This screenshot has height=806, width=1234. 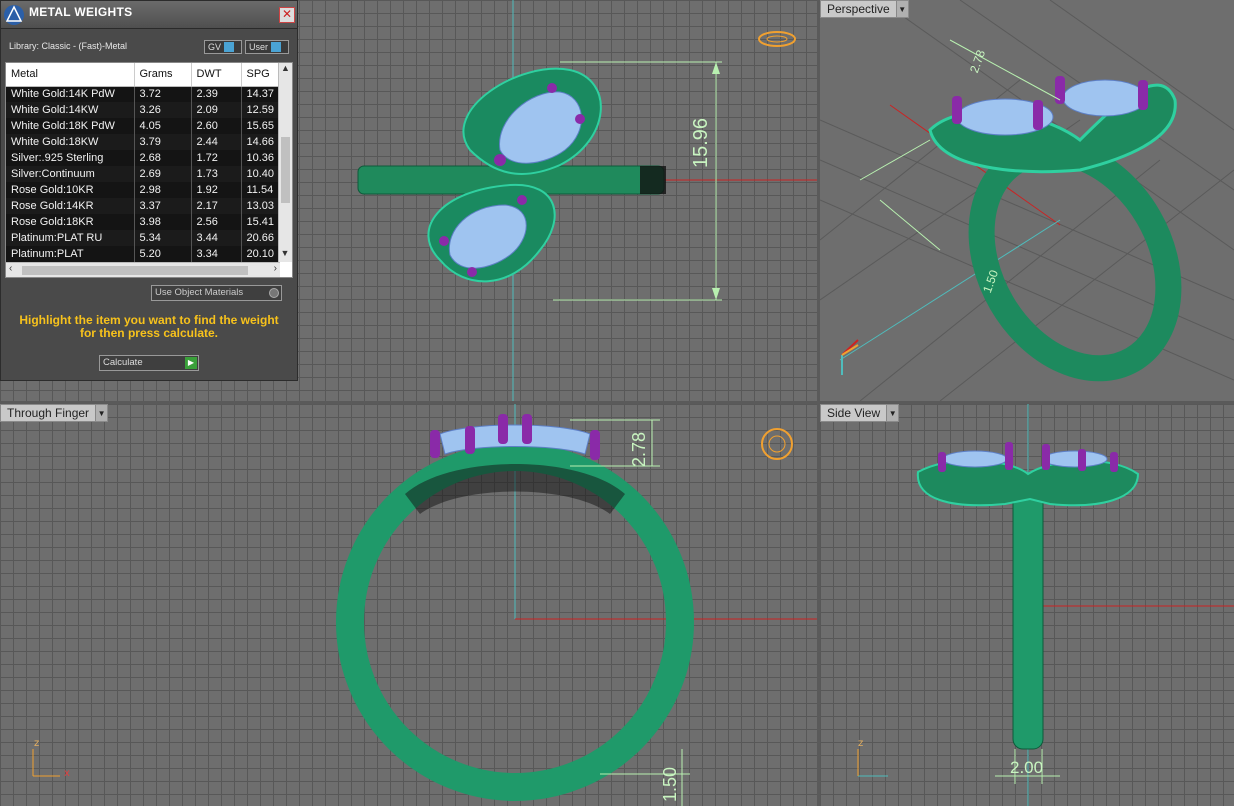 I want to click on table-row: Platinum:PLAT RU 5.34 3.44 20.66, so click(x=143, y=238).